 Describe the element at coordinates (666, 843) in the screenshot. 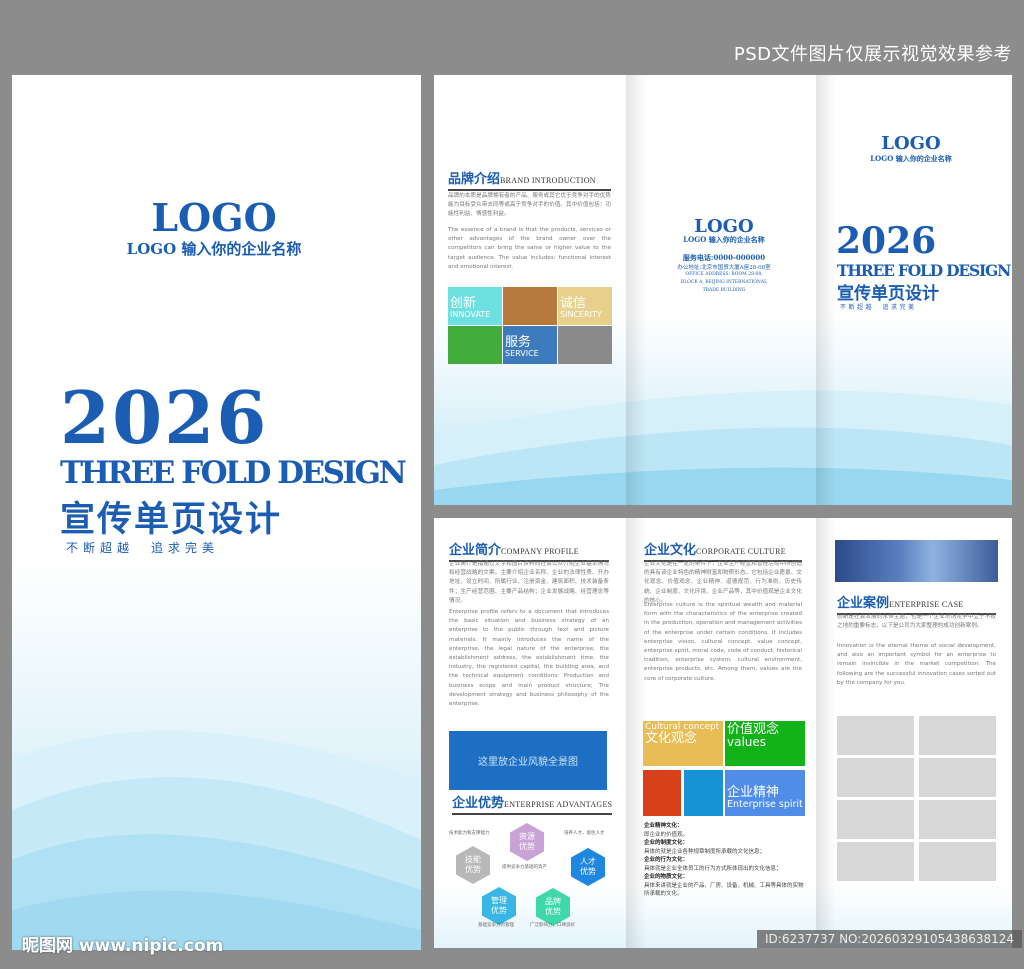

I see `culture-list-key: 企业的制度文化：` at that location.